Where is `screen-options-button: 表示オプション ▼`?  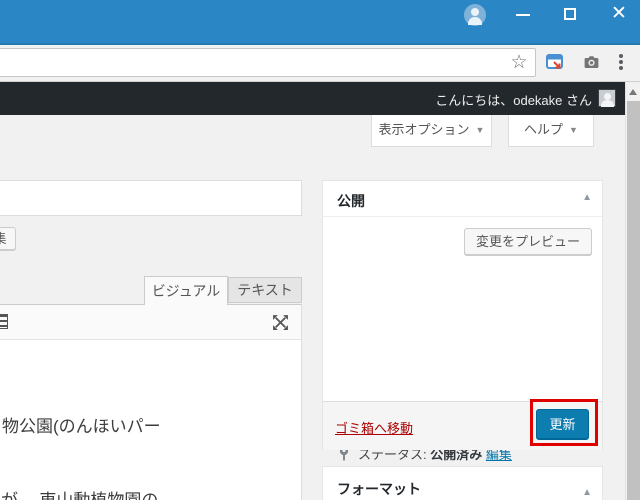
screen-options-button: 表示オプション ▼ is located at coordinates (431, 131).